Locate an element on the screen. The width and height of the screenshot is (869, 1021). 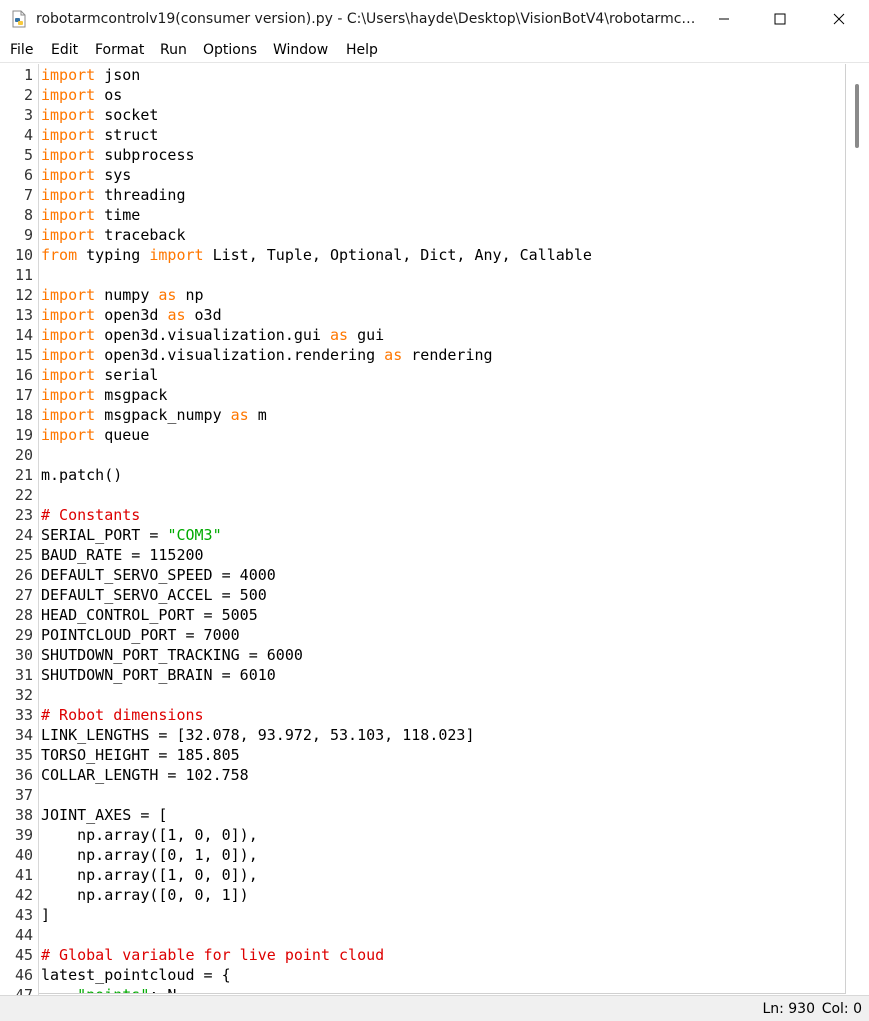
code-text: BAUD_RATE = 115200 is located at coordinates (122, 555).